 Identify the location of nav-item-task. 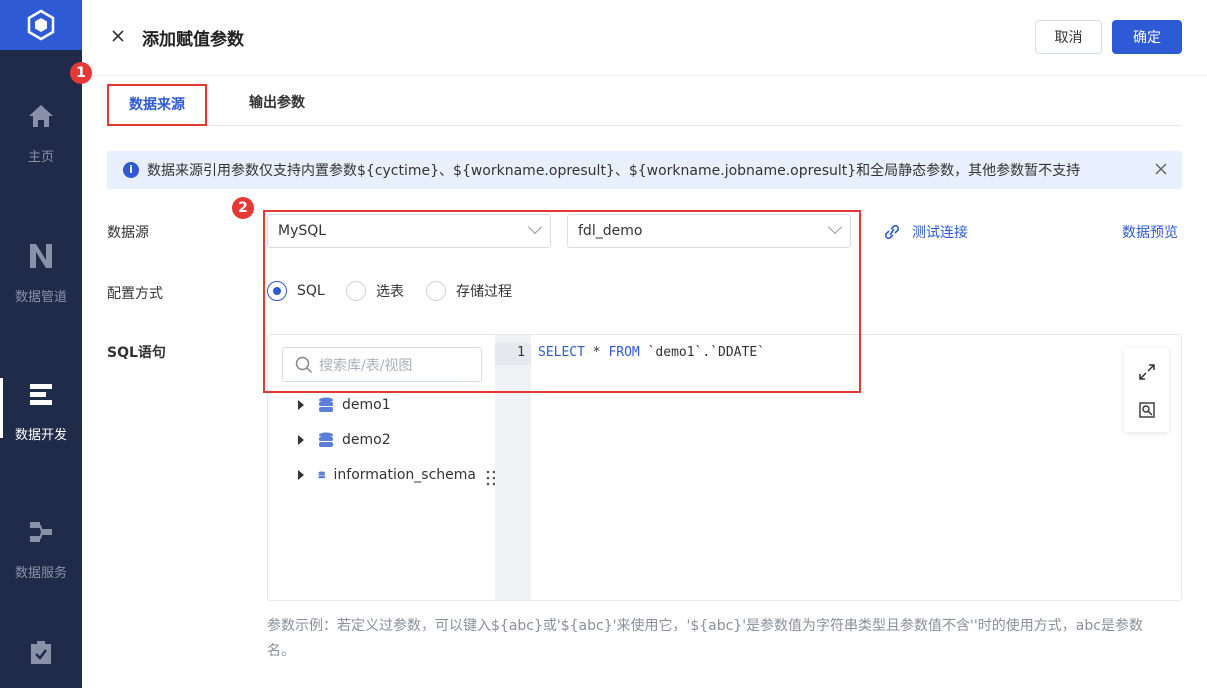
(41, 647).